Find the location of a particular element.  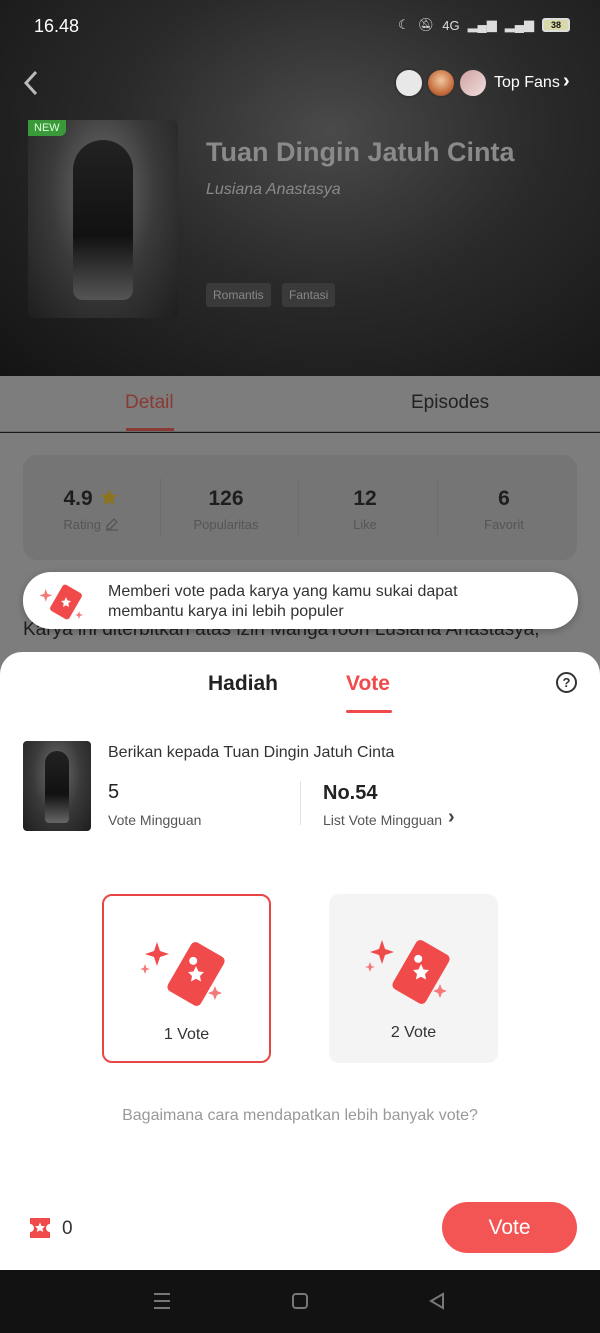

network-label: 4G is located at coordinates (451, 25).